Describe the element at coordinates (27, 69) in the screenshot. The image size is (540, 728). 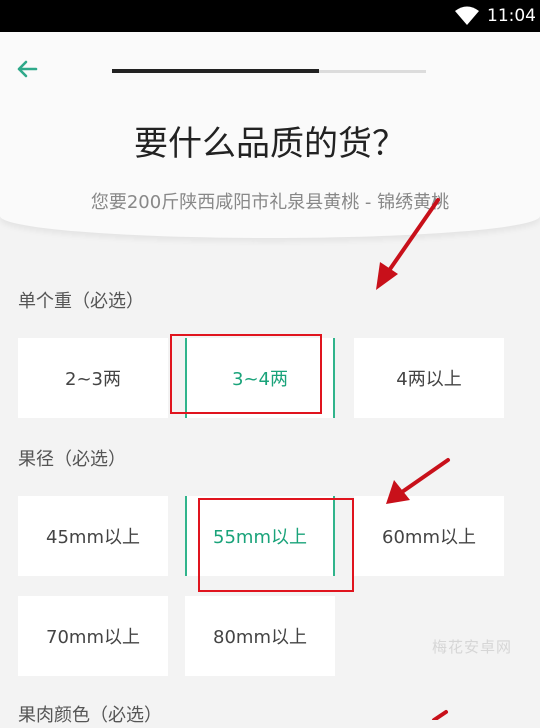
I see `arrow-left-icon` at that location.